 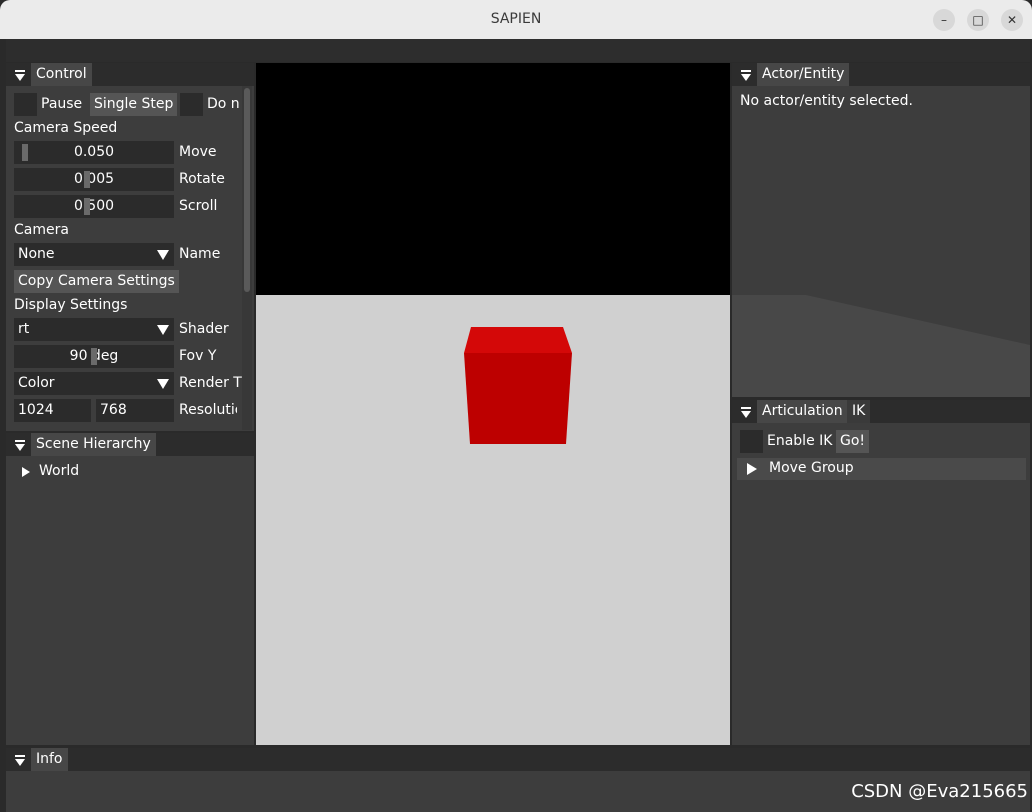 What do you see at coordinates (191, 104) in the screenshot?
I see `do-checkbox` at bounding box center [191, 104].